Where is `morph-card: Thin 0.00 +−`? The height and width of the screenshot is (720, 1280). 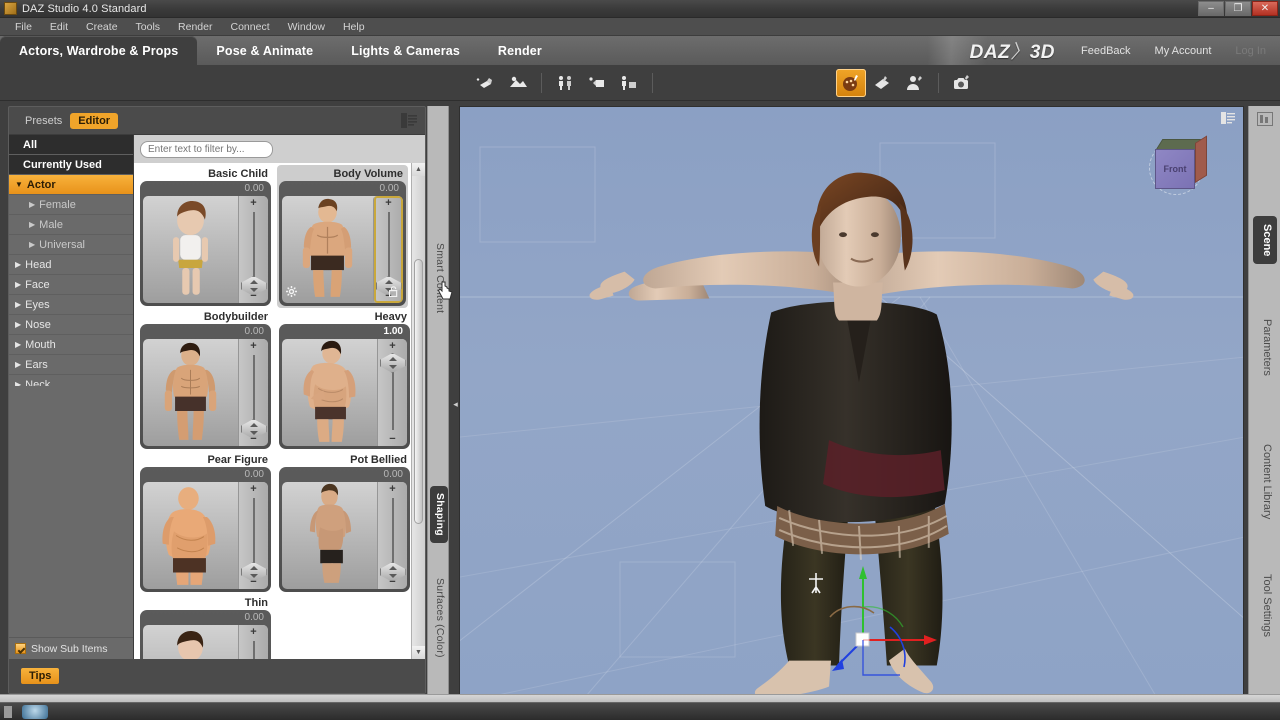
morph-card: Thin 0.00 +− is located at coordinates (205, 627).